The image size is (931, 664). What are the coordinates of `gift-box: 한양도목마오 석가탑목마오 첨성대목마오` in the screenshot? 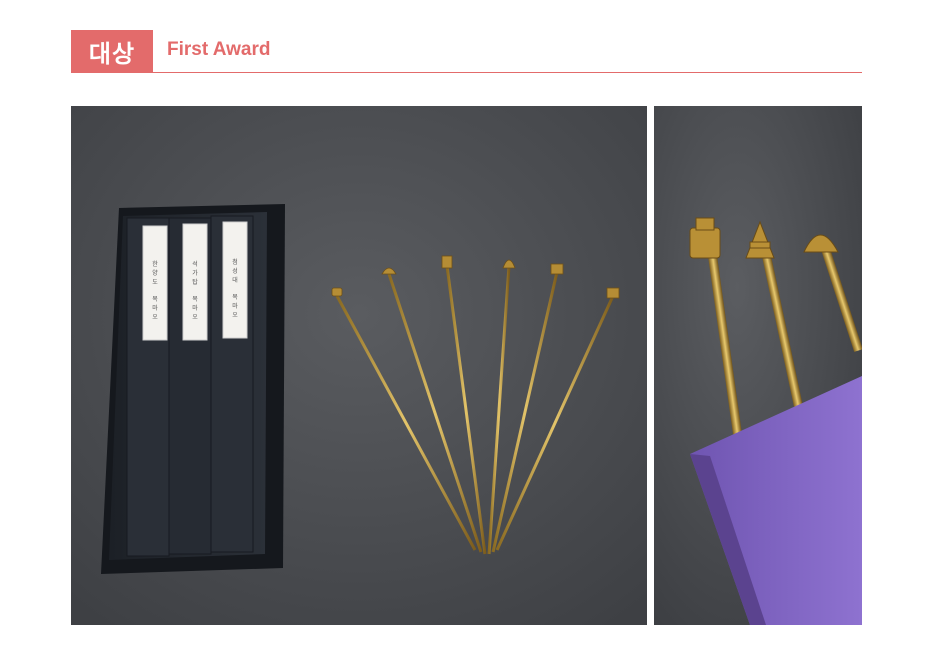 It's located at (193, 389).